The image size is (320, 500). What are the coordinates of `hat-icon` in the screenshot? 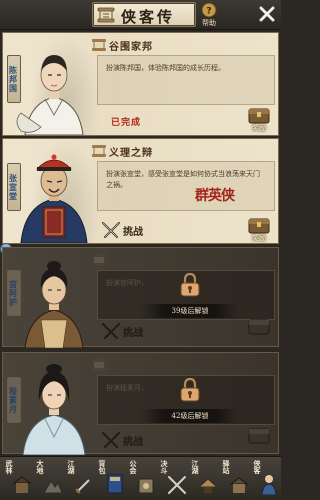 It's located at (208, 485).